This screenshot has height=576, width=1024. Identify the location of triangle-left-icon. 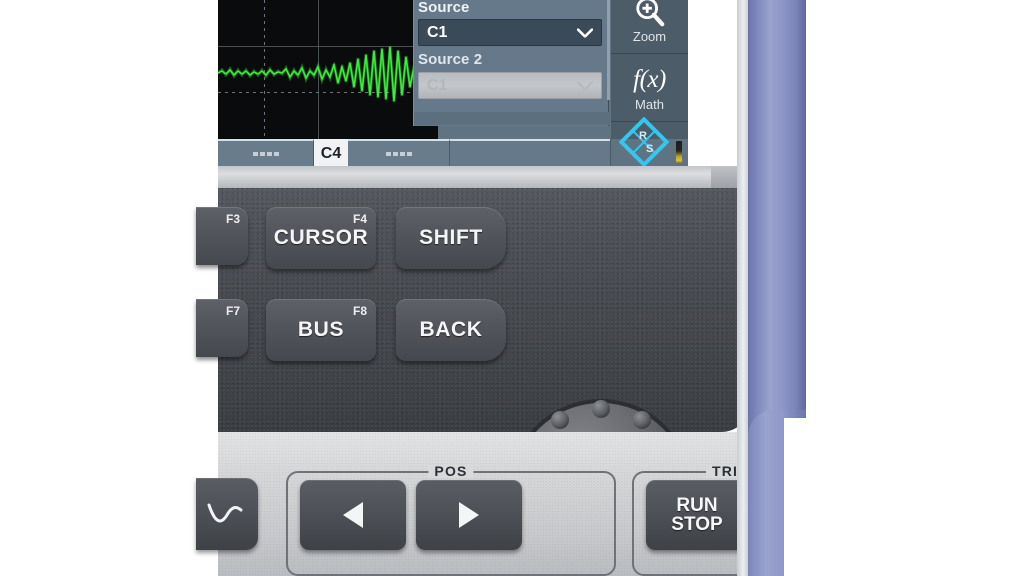
(353, 515).